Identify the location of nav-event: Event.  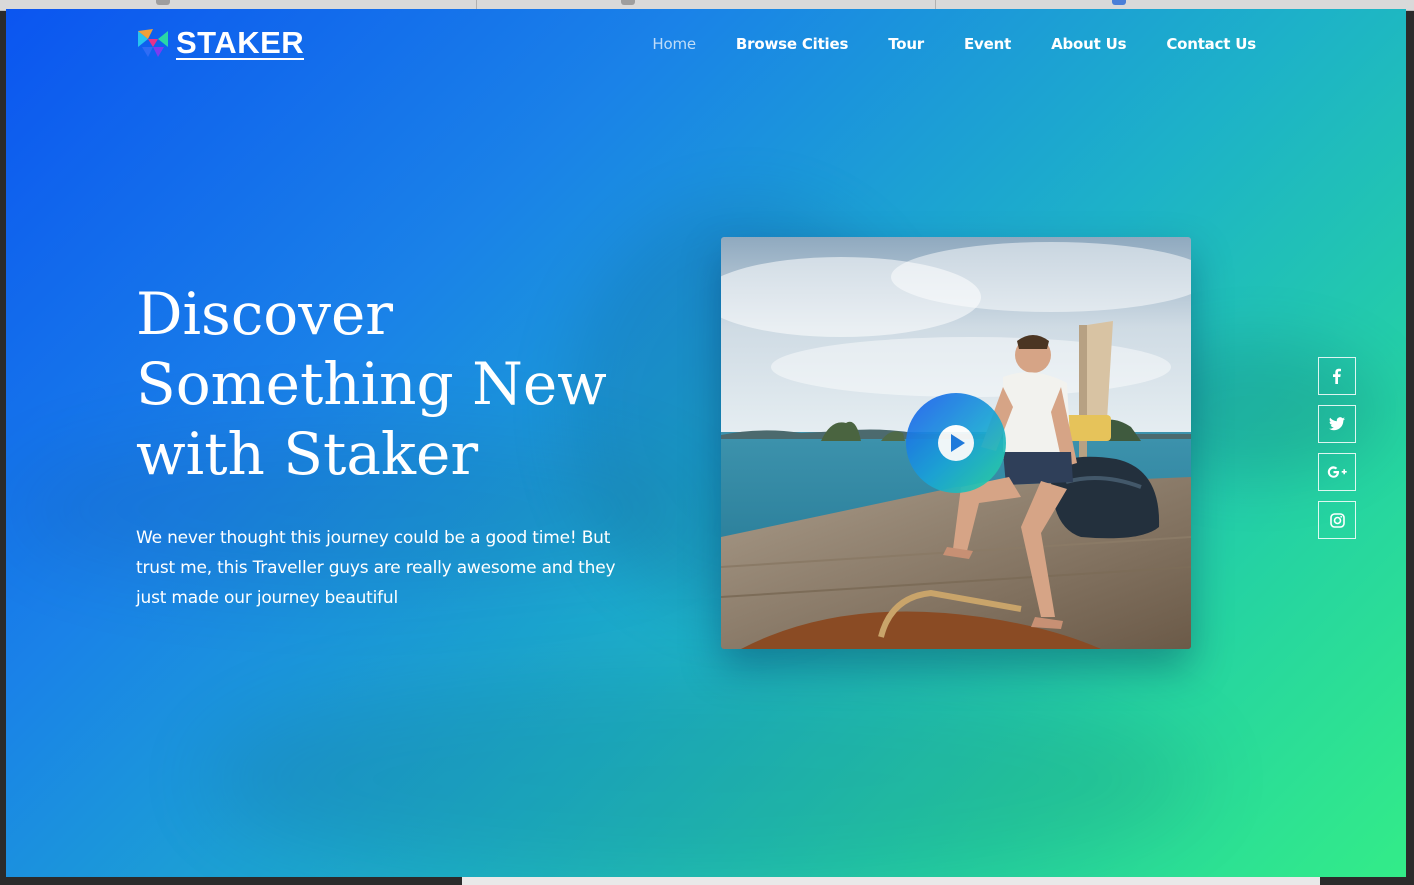
(987, 44).